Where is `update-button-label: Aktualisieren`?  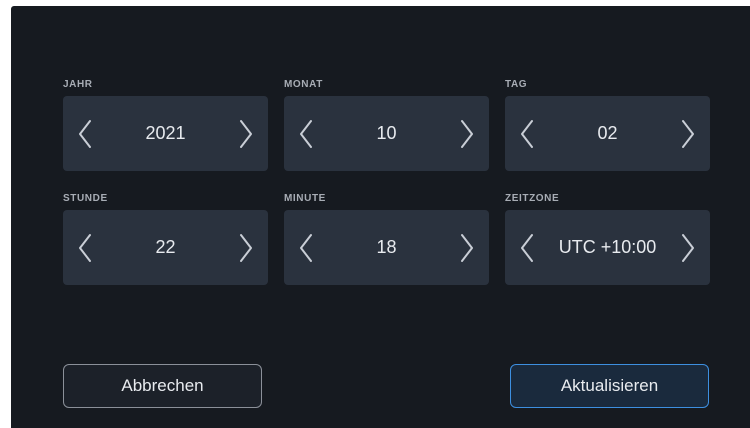
update-button-label: Aktualisieren is located at coordinates (609, 385).